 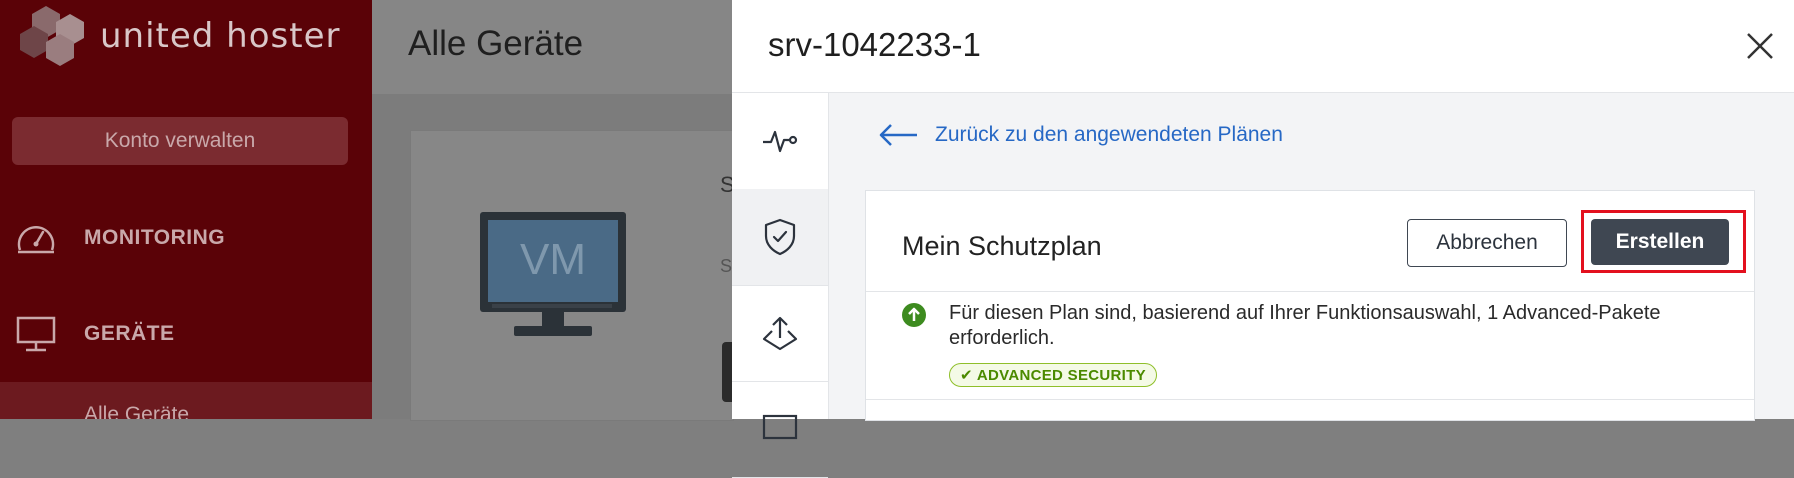 What do you see at coordinates (727, 372) in the screenshot?
I see `device-card-button-fragment` at bounding box center [727, 372].